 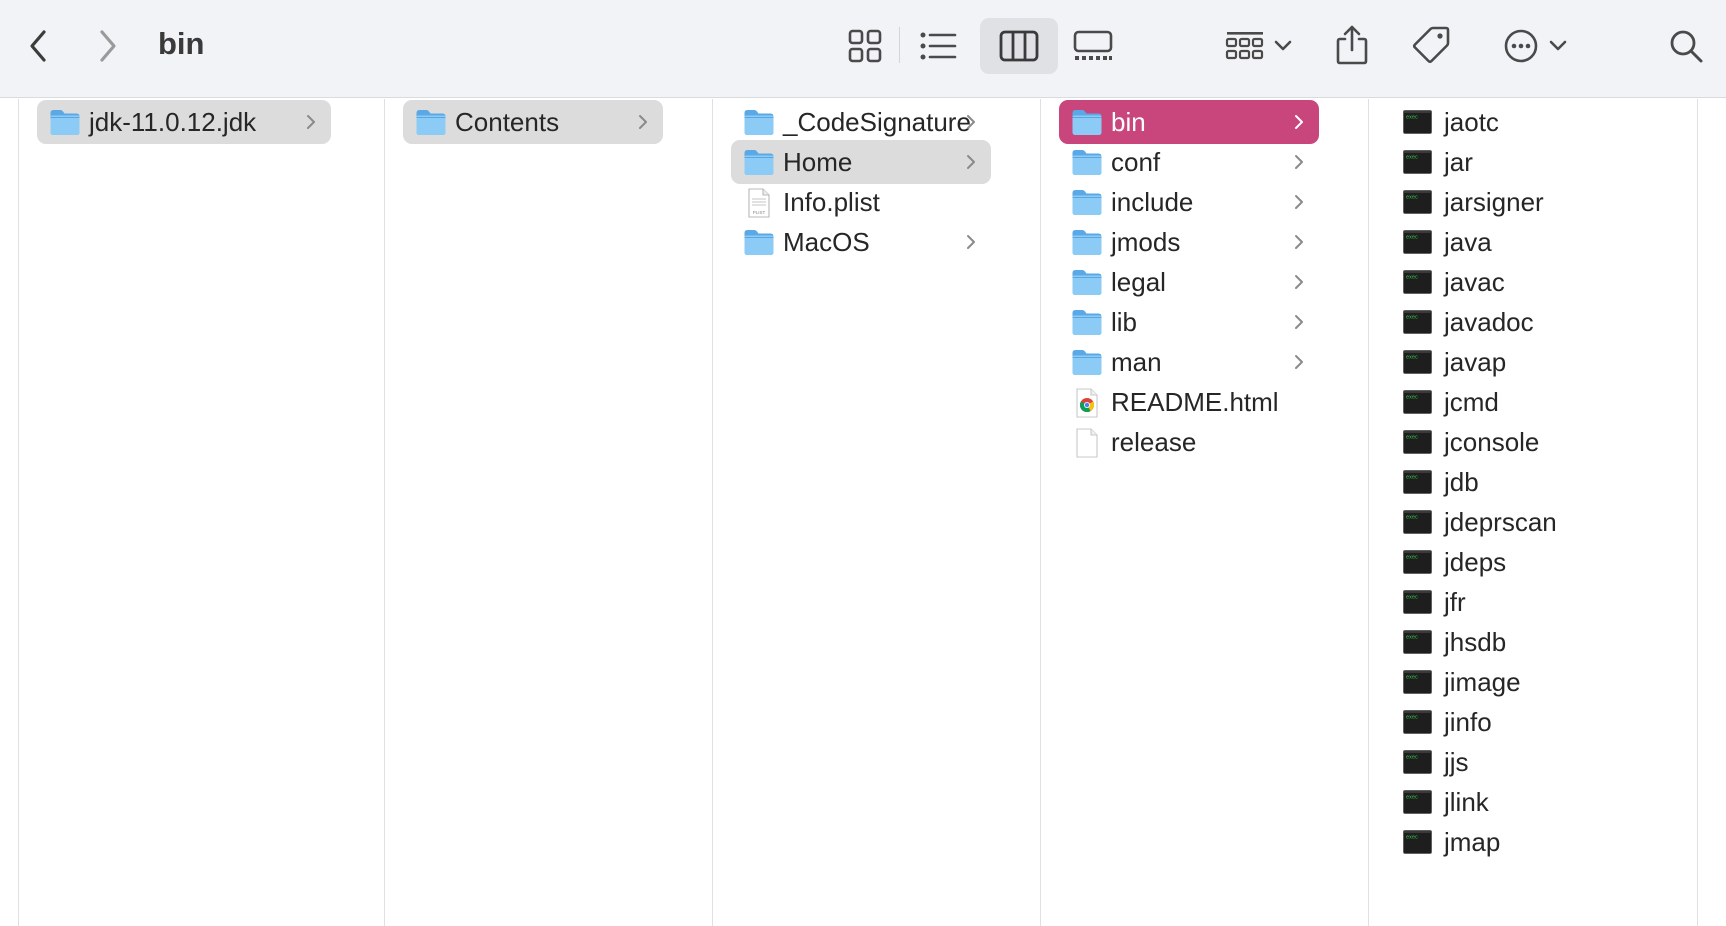 I want to click on file-row: exec java, so click(x=1519, y=242).